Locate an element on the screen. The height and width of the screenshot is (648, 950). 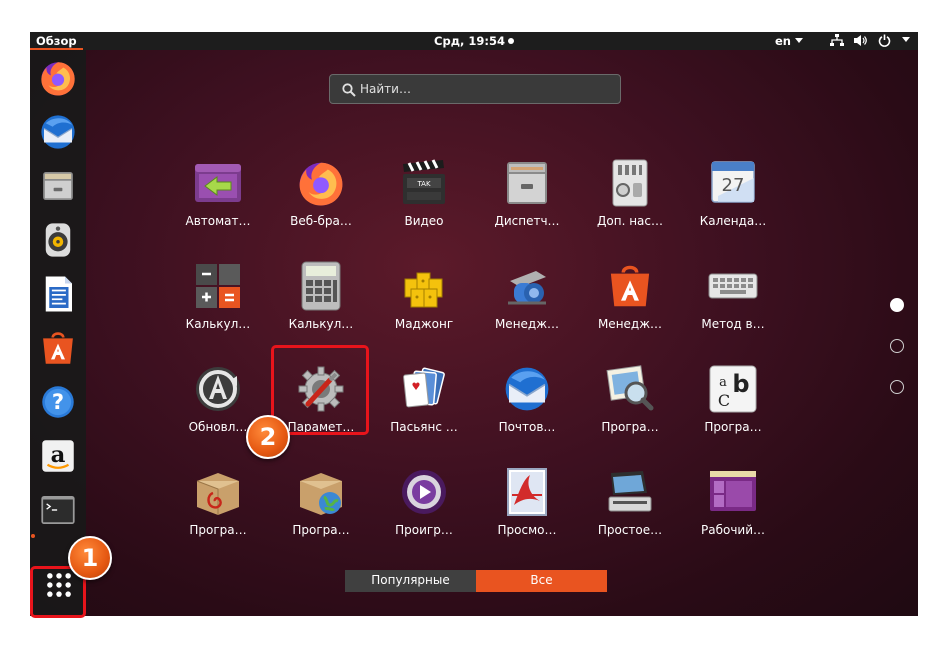
dock-terminal is located at coordinates (58, 510).